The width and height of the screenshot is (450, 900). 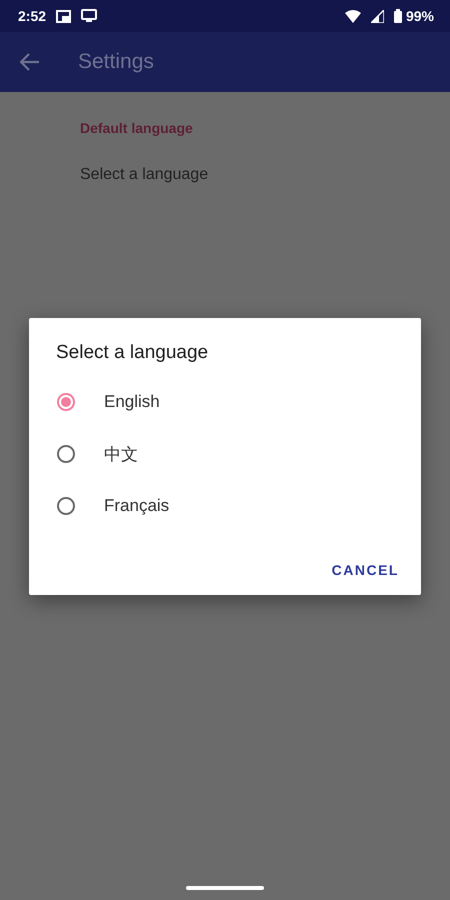 What do you see at coordinates (420, 16) in the screenshot?
I see `battery-percent: 99%` at bounding box center [420, 16].